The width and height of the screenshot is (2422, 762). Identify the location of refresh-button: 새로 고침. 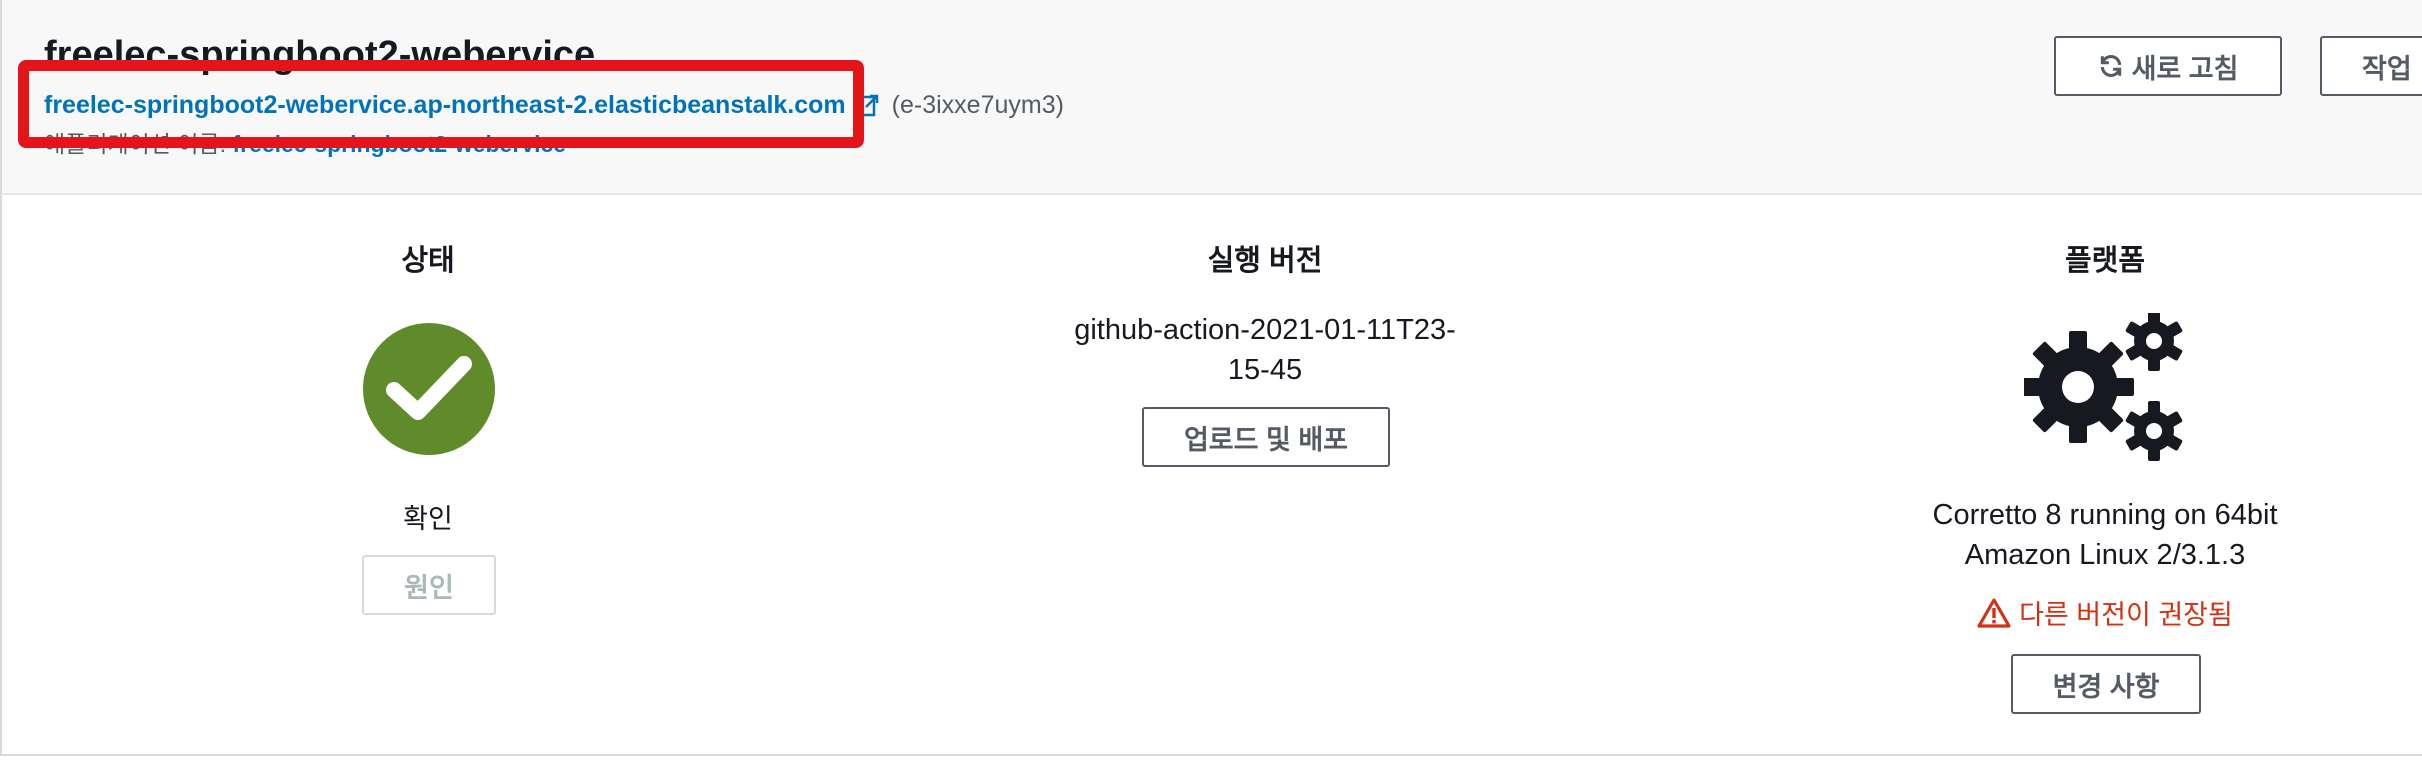
(2168, 66).